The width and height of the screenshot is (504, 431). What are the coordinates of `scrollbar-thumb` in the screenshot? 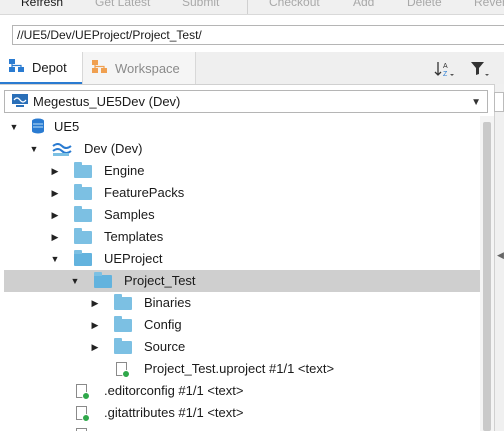 It's located at (487, 276).